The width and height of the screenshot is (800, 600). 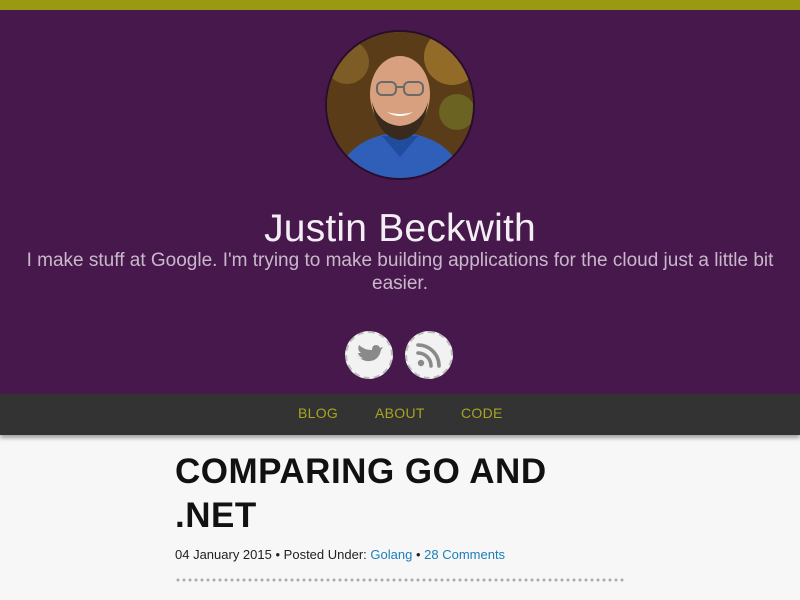 I want to click on dotted-divider, so click(x=400, y=580).